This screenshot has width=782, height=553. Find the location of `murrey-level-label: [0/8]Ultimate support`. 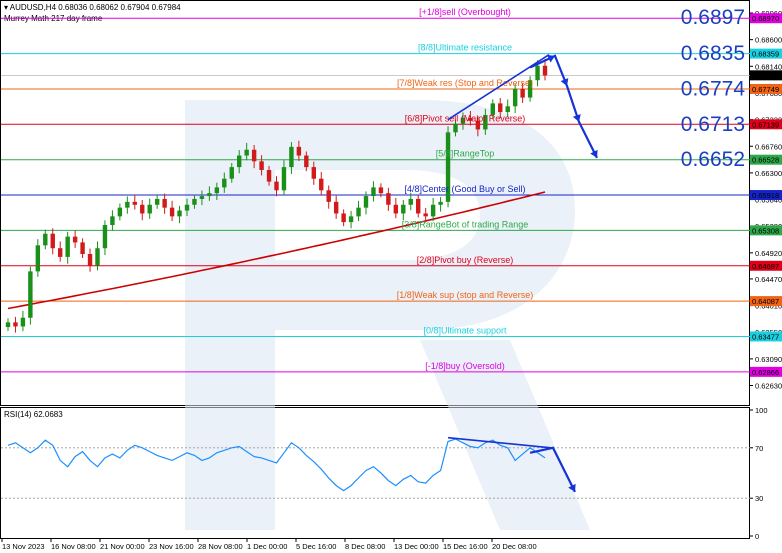

murrey-level-label: [0/8]Ultimate support is located at coordinates (465, 330).